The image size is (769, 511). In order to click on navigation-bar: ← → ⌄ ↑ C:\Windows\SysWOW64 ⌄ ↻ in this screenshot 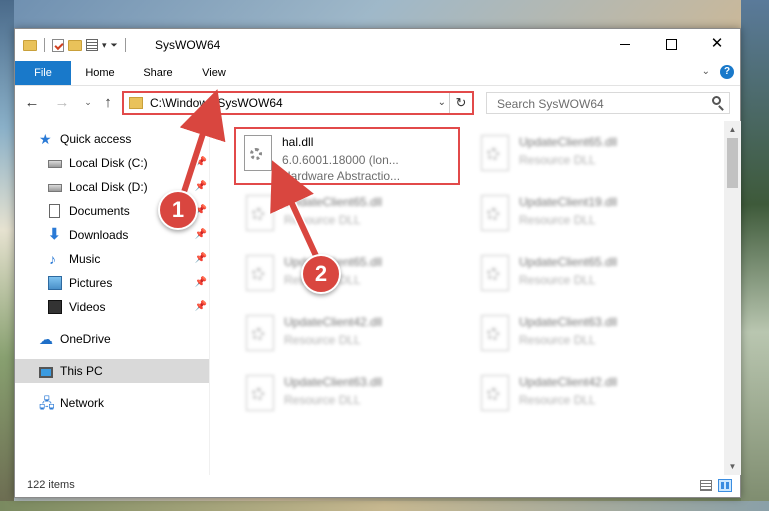, I will do `click(377, 103)`.